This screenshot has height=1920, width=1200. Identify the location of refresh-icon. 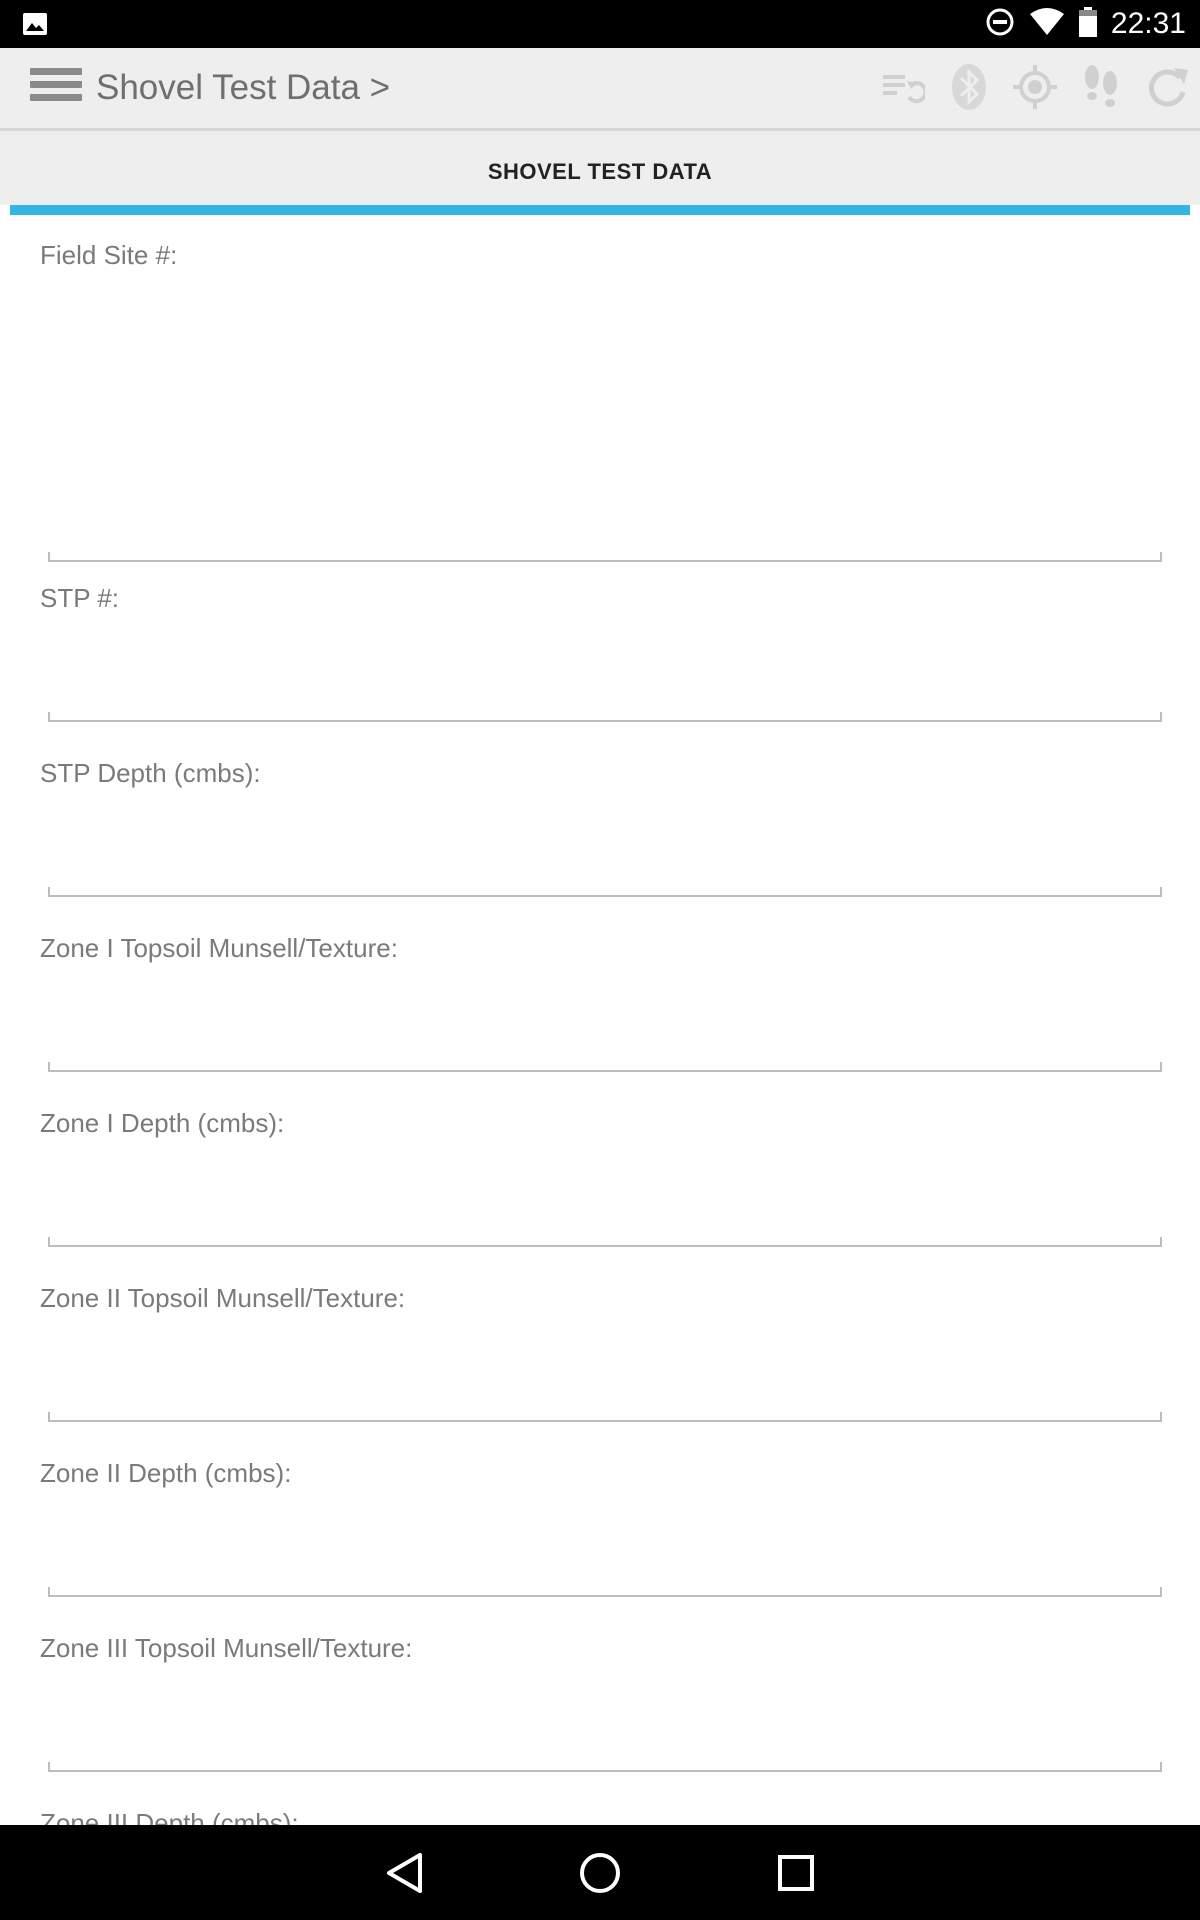
(1167, 87).